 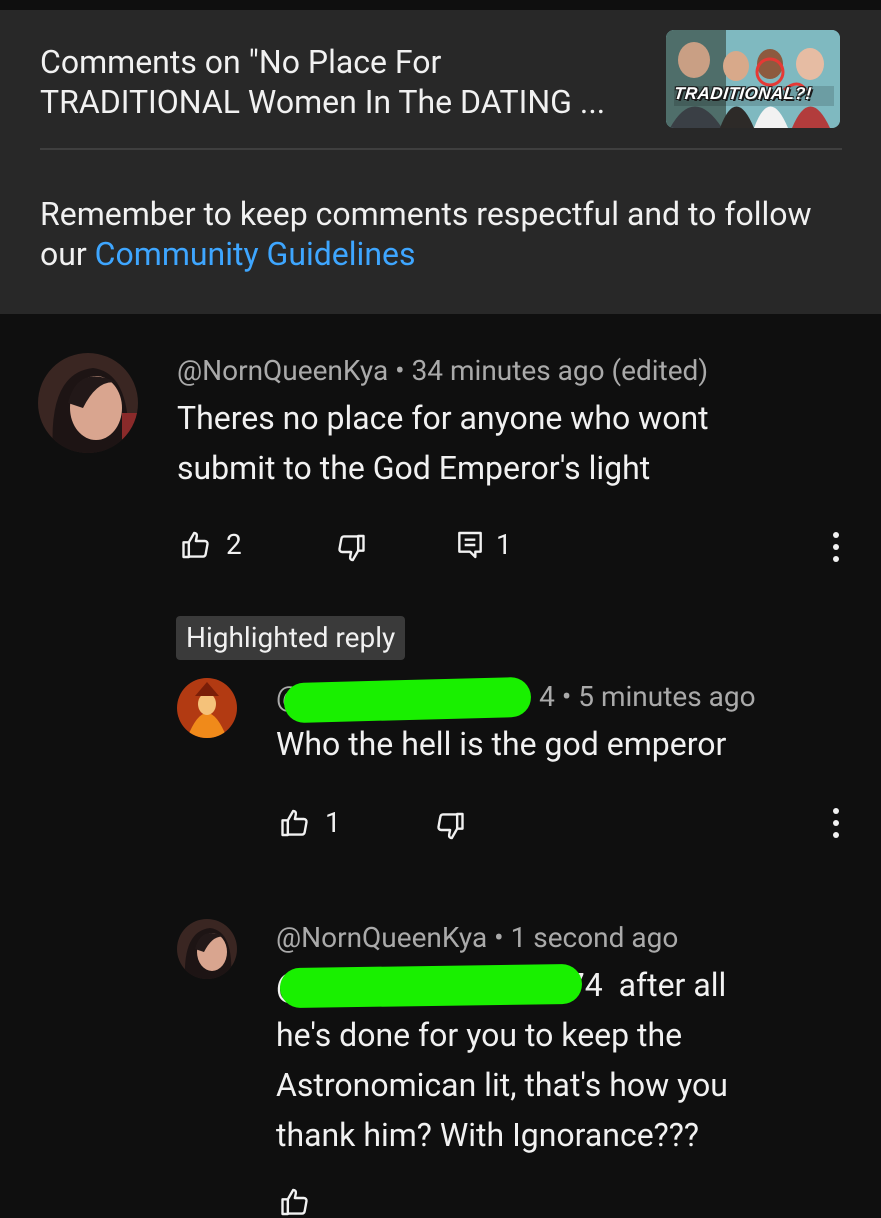 I want to click on reply-button: 1, so click(x=484, y=544).